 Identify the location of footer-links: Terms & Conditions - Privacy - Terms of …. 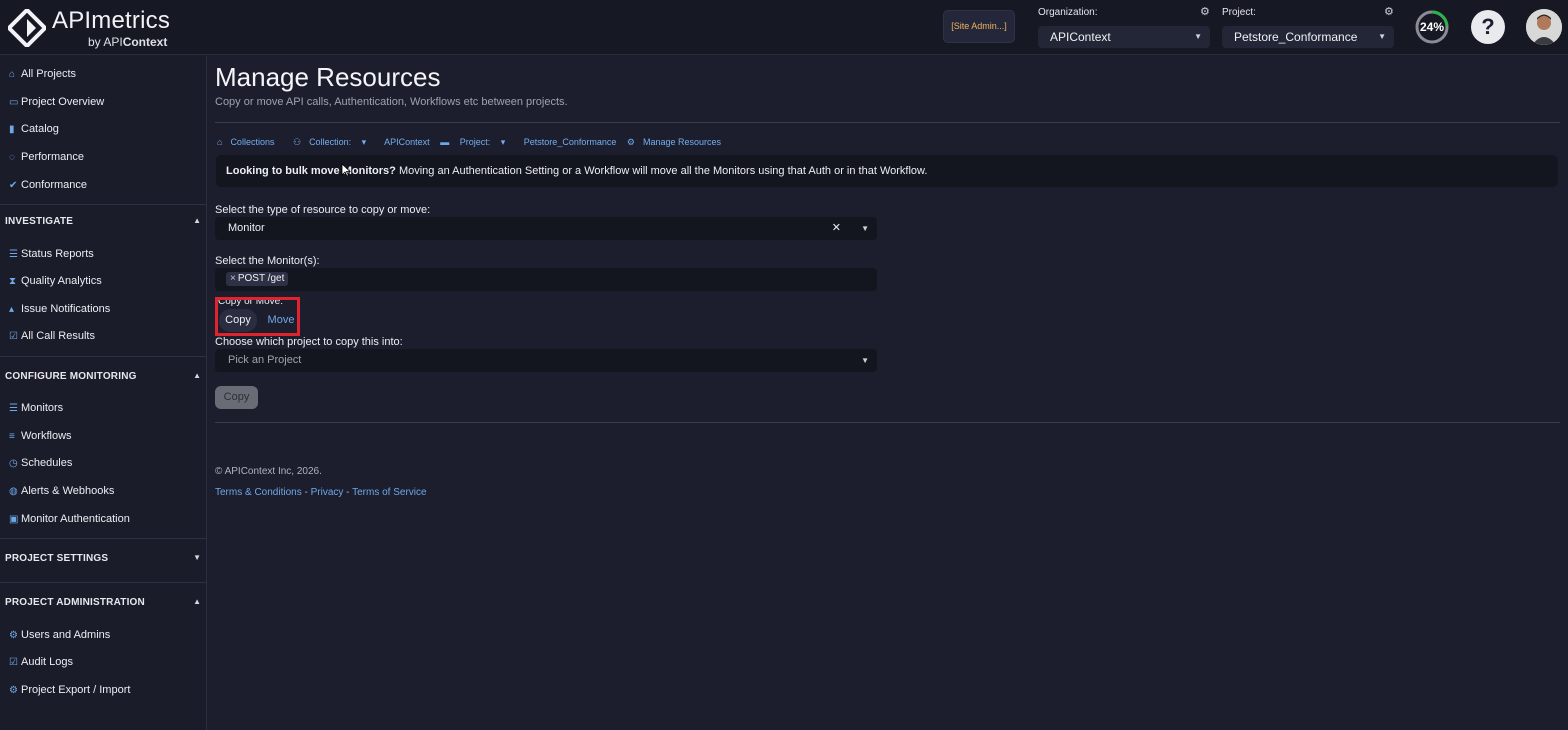
(321, 492).